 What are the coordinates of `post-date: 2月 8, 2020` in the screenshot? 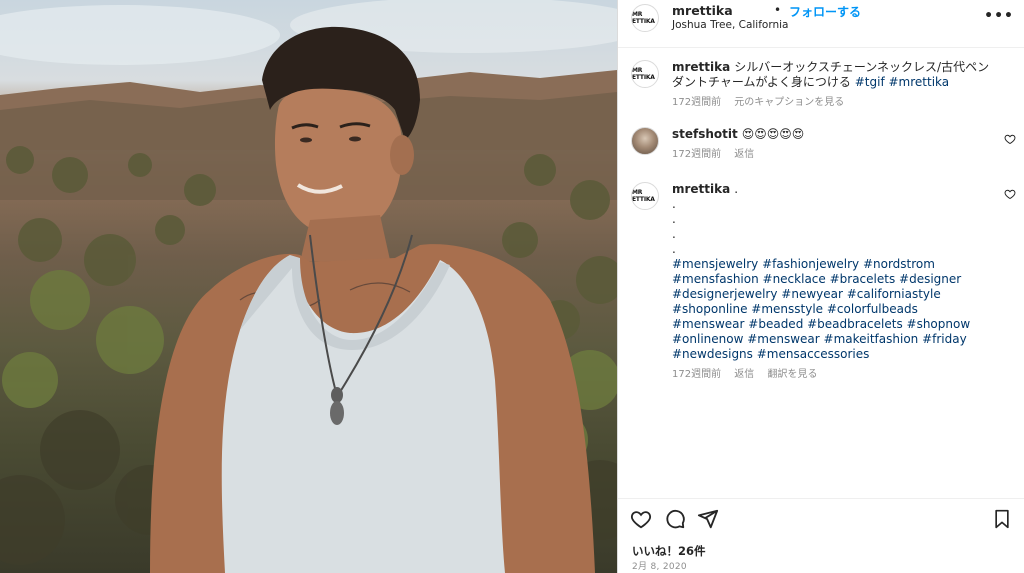 It's located at (659, 565).